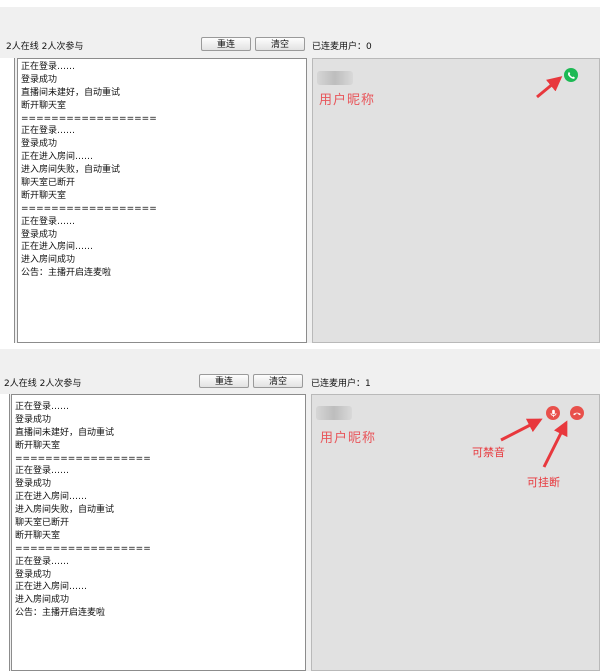  Describe the element at coordinates (521, 430) in the screenshot. I see `mute-arrow` at that location.